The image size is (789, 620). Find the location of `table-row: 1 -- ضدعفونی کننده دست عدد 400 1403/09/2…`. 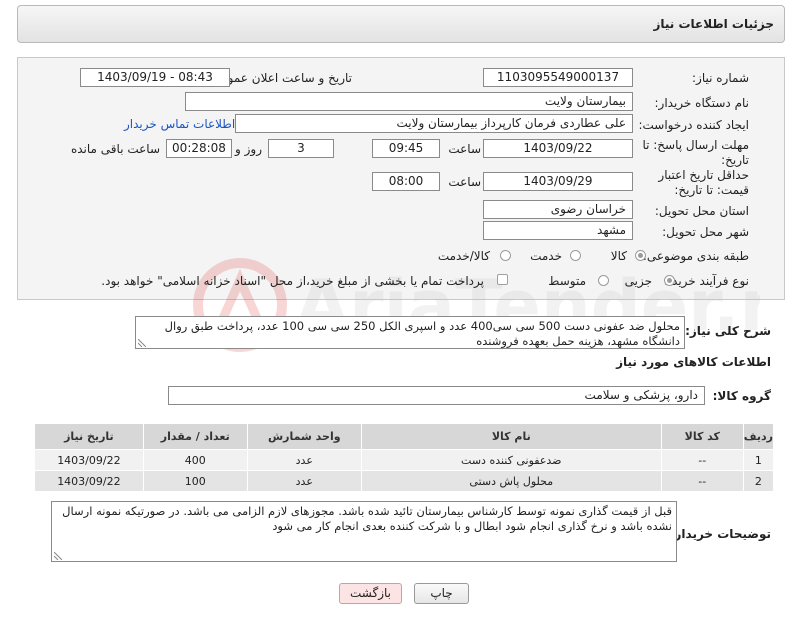

table-row: 1 -- ضدعفونی کننده دست عدد 400 1403/09/2… is located at coordinates (404, 460).